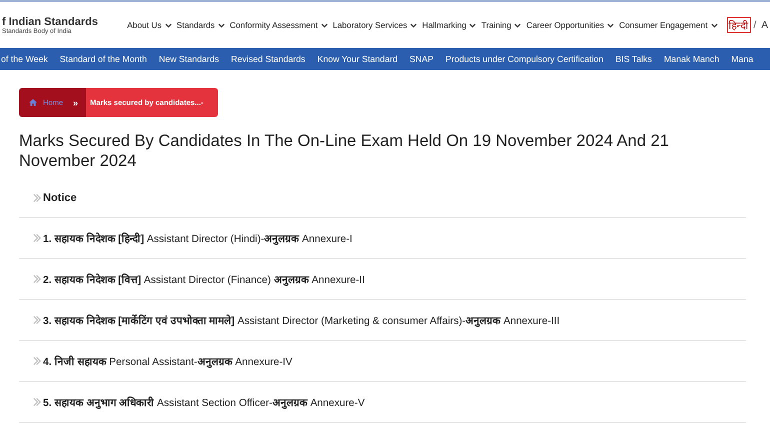 Image resolution: width=770 pixels, height=431 pixels. Describe the element at coordinates (449, 25) in the screenshot. I see `menu-item: Hallmarking` at that location.